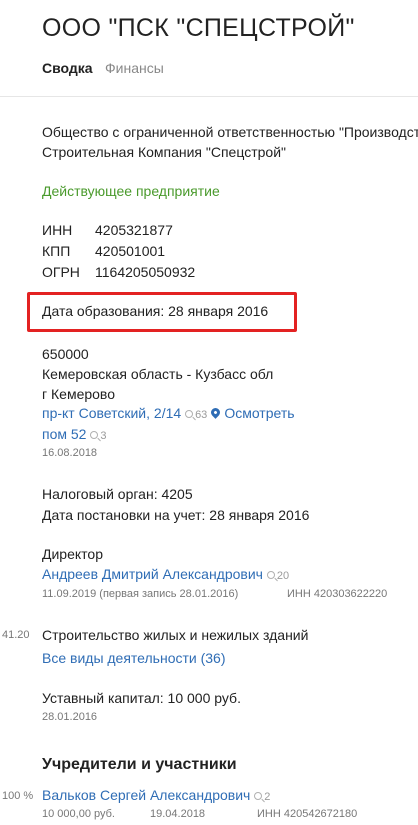 This screenshot has height=825, width=418. I want to click on status-badge: Действующее предприятие, so click(131, 191).